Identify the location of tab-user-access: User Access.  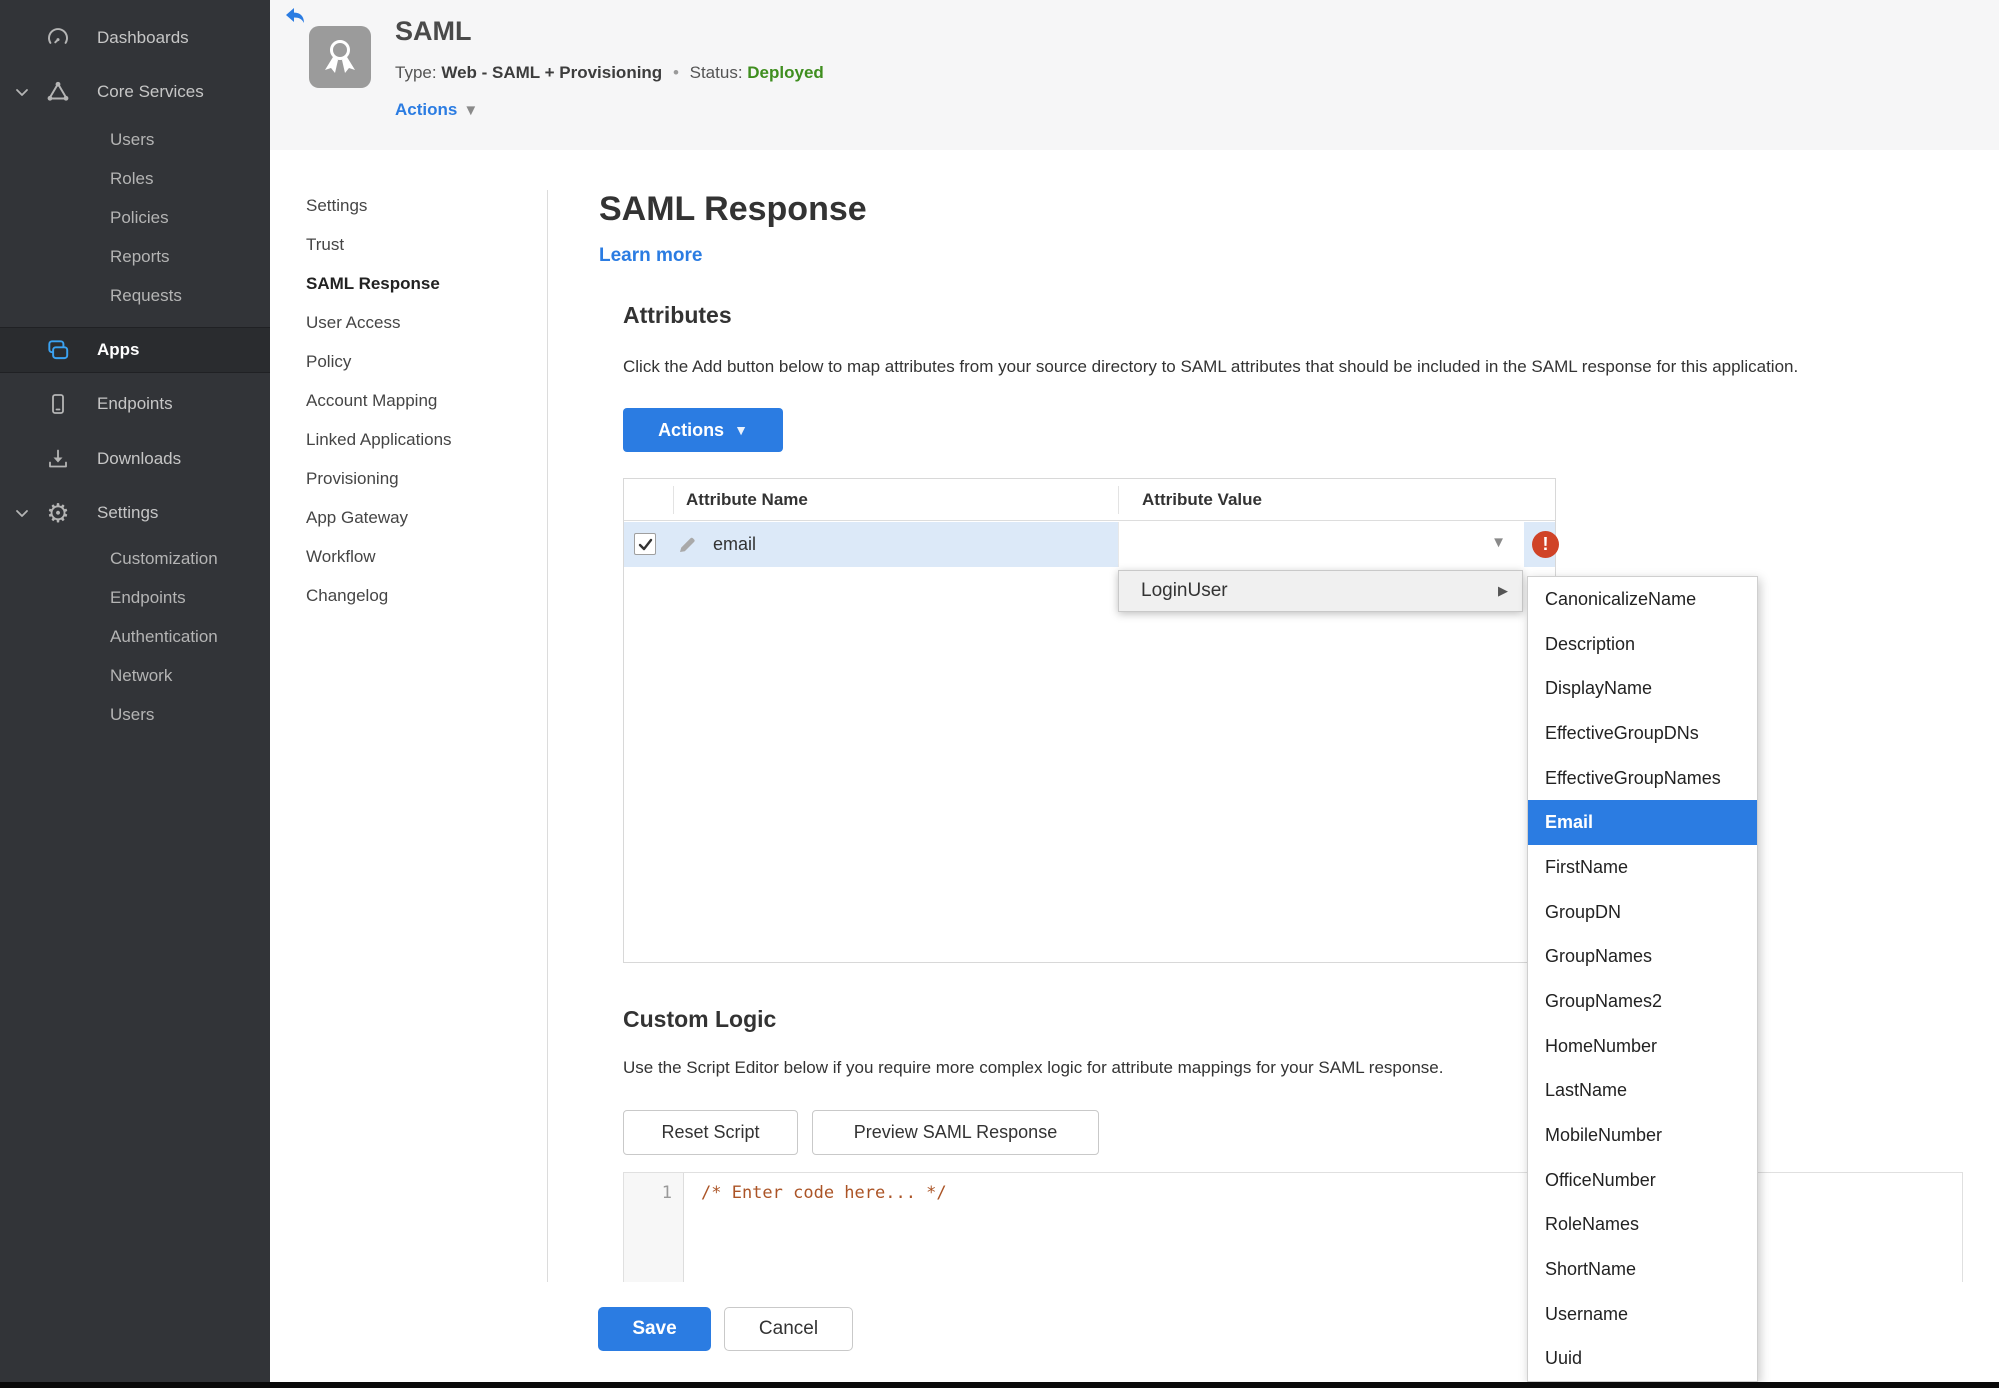
(406, 322).